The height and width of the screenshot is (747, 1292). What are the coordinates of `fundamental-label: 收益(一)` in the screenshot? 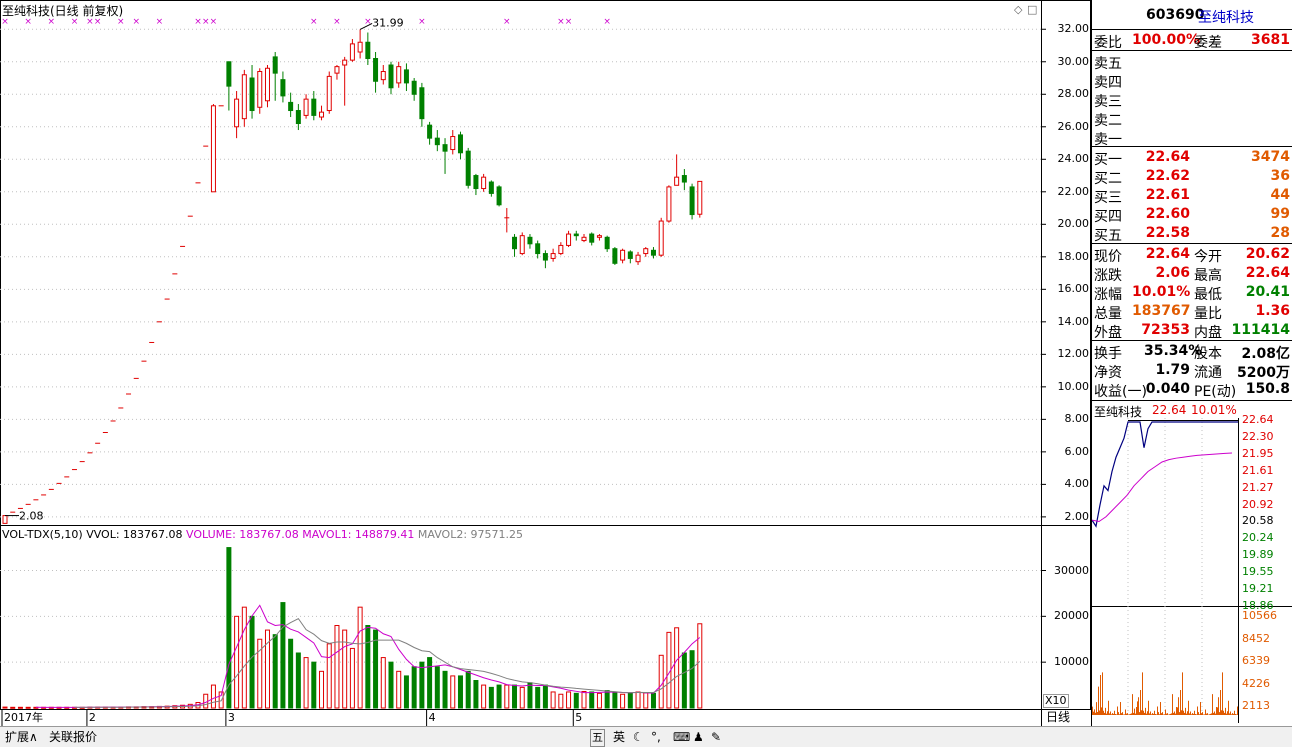 It's located at (1120, 392).